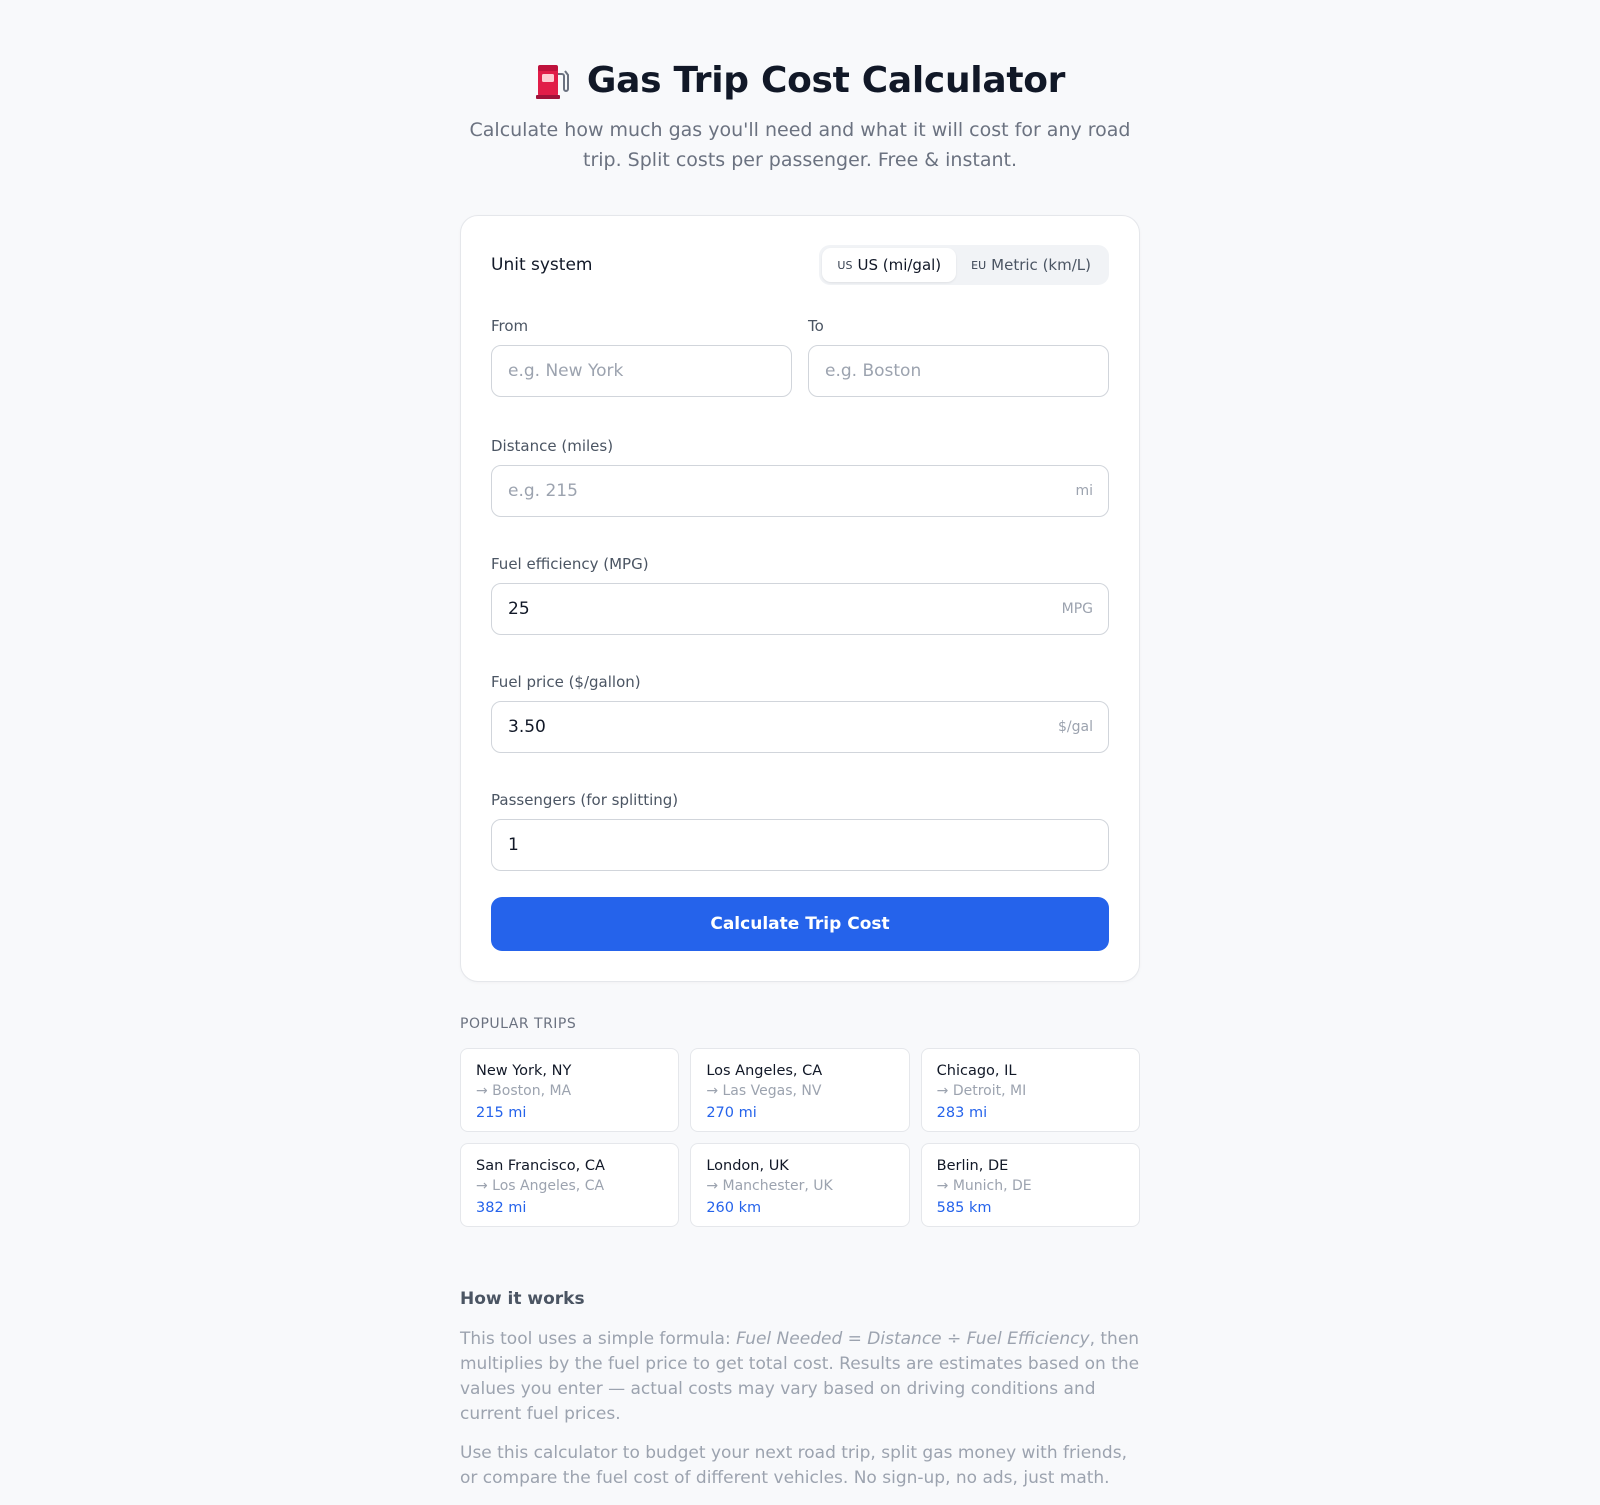 This screenshot has height=1505, width=1600. Describe the element at coordinates (566, 682) in the screenshot. I see `price-label: Fuel price ($/gallon)` at that location.